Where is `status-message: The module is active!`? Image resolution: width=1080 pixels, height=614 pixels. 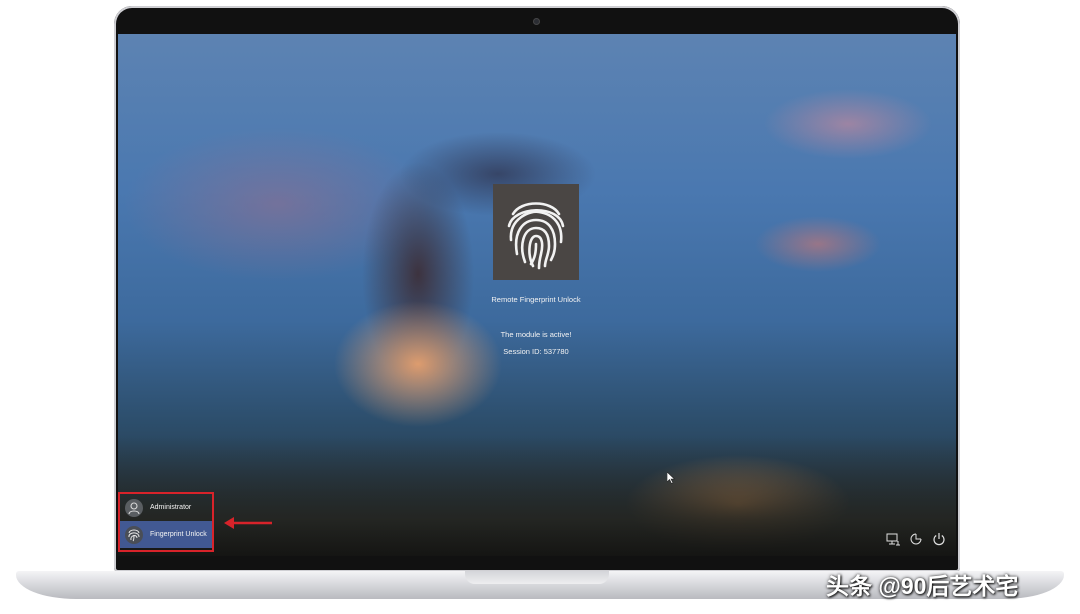 status-message: The module is active! is located at coordinates (536, 334).